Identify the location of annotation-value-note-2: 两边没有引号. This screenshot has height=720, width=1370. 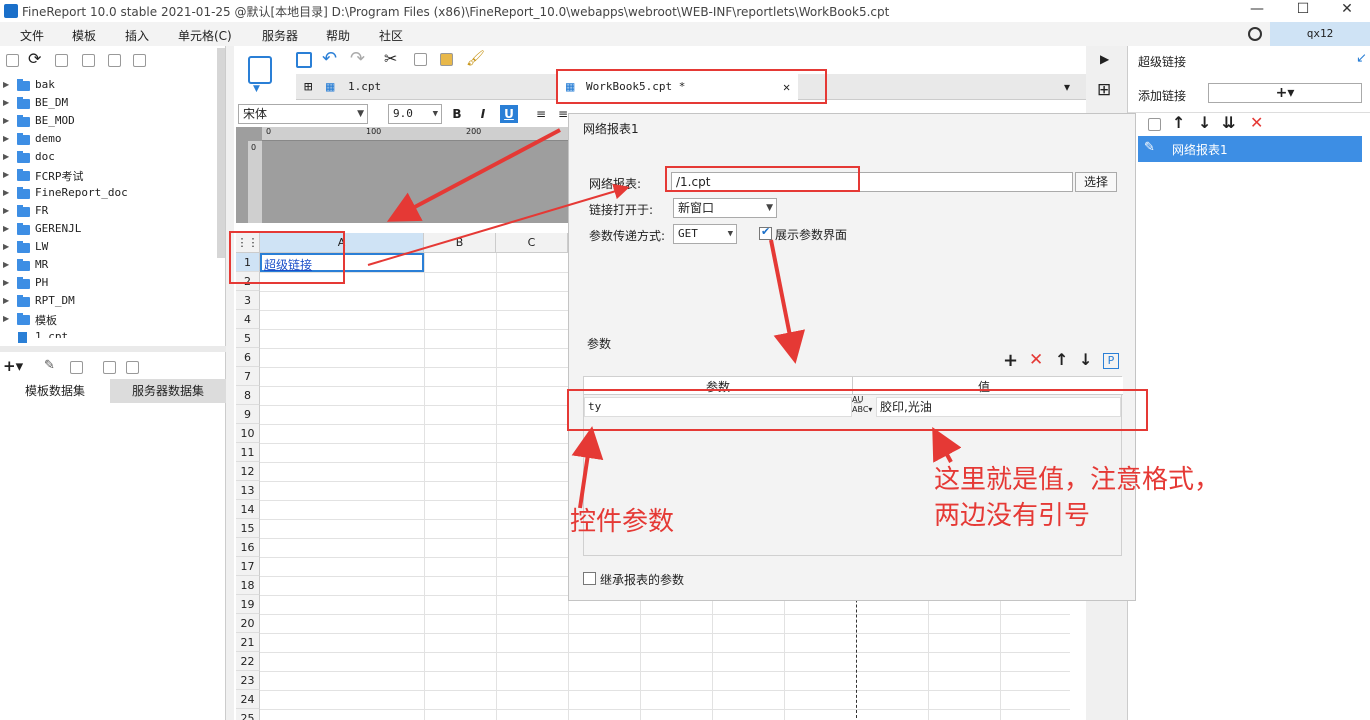
(1012, 516).